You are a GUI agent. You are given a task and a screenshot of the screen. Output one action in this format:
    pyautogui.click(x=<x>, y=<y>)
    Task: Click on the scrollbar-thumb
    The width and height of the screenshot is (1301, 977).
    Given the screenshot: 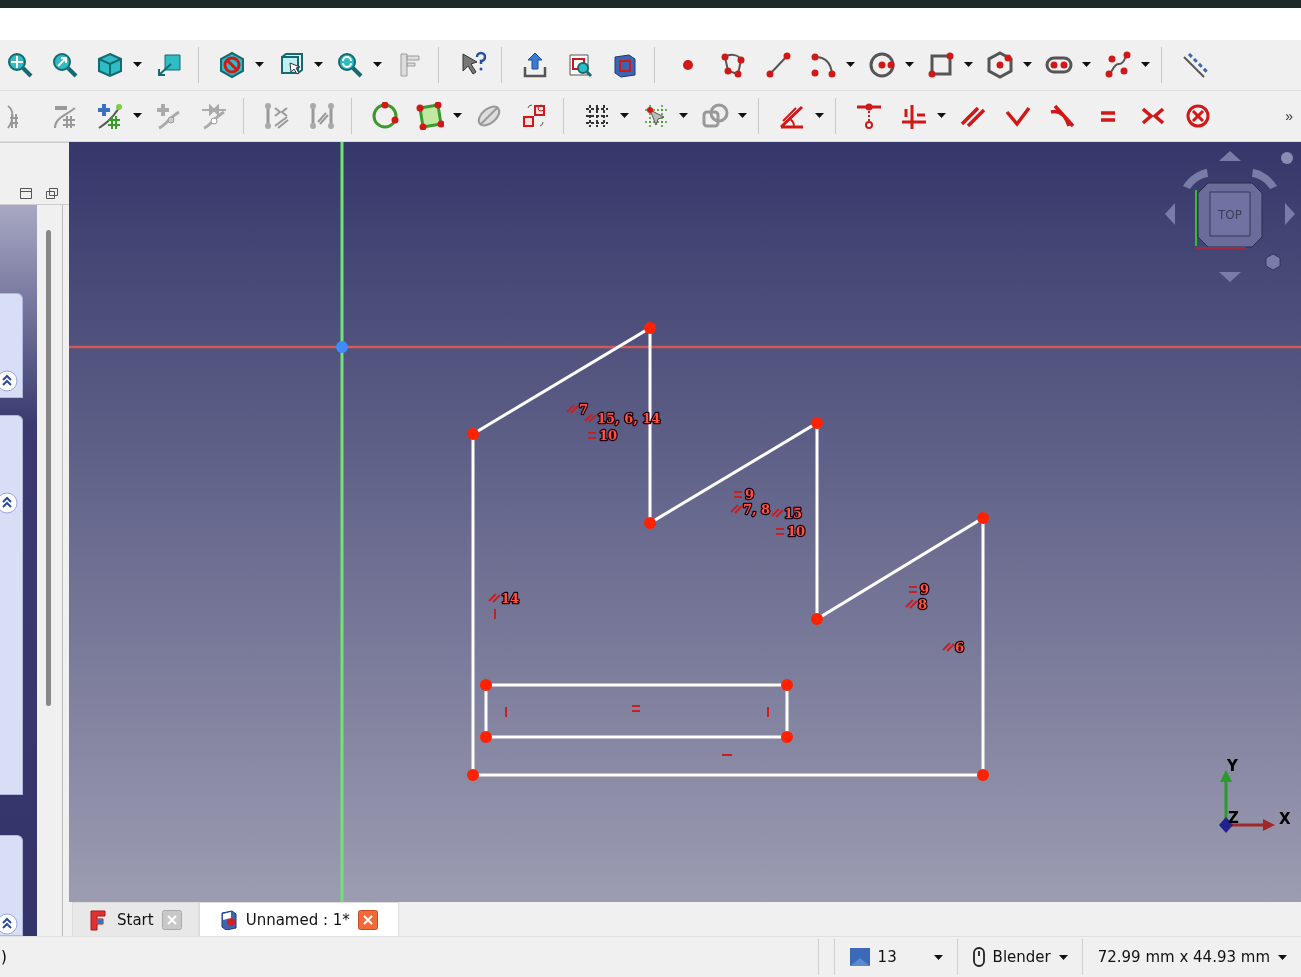 What is the action you would take?
    pyautogui.click(x=48, y=467)
    